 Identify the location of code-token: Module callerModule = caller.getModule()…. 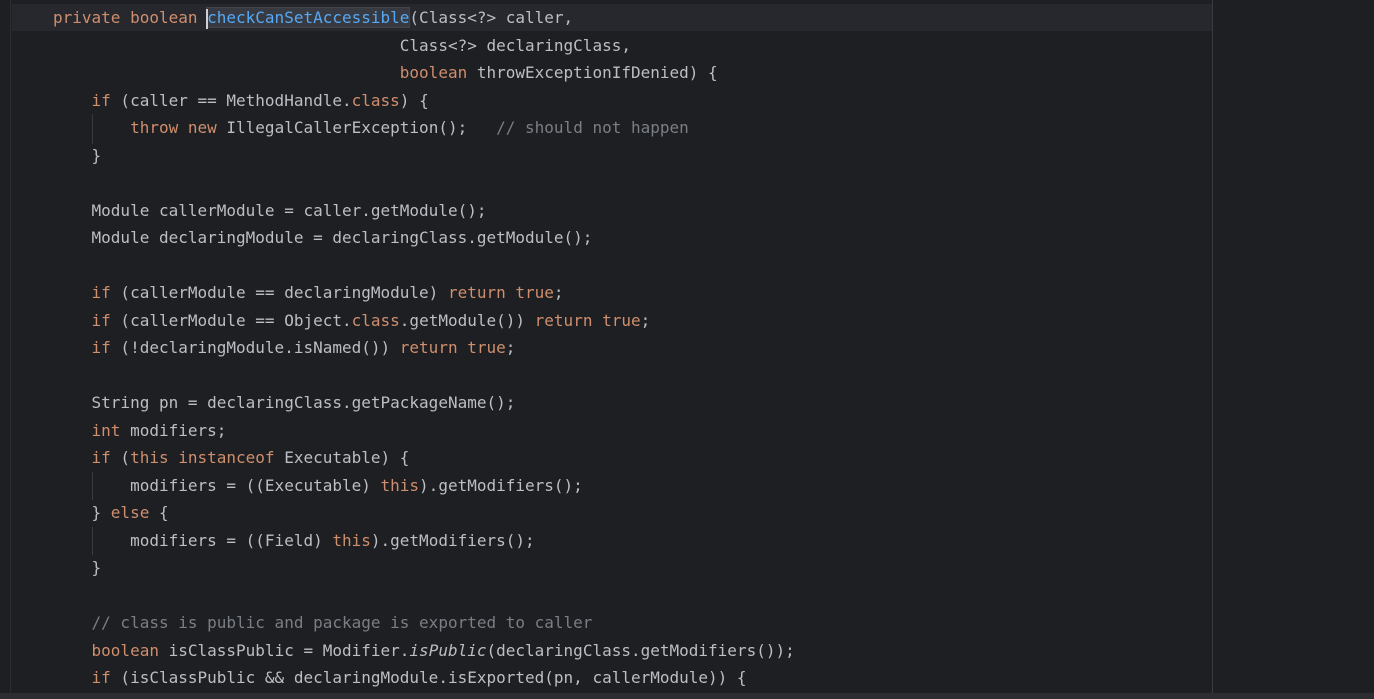
(270, 210).